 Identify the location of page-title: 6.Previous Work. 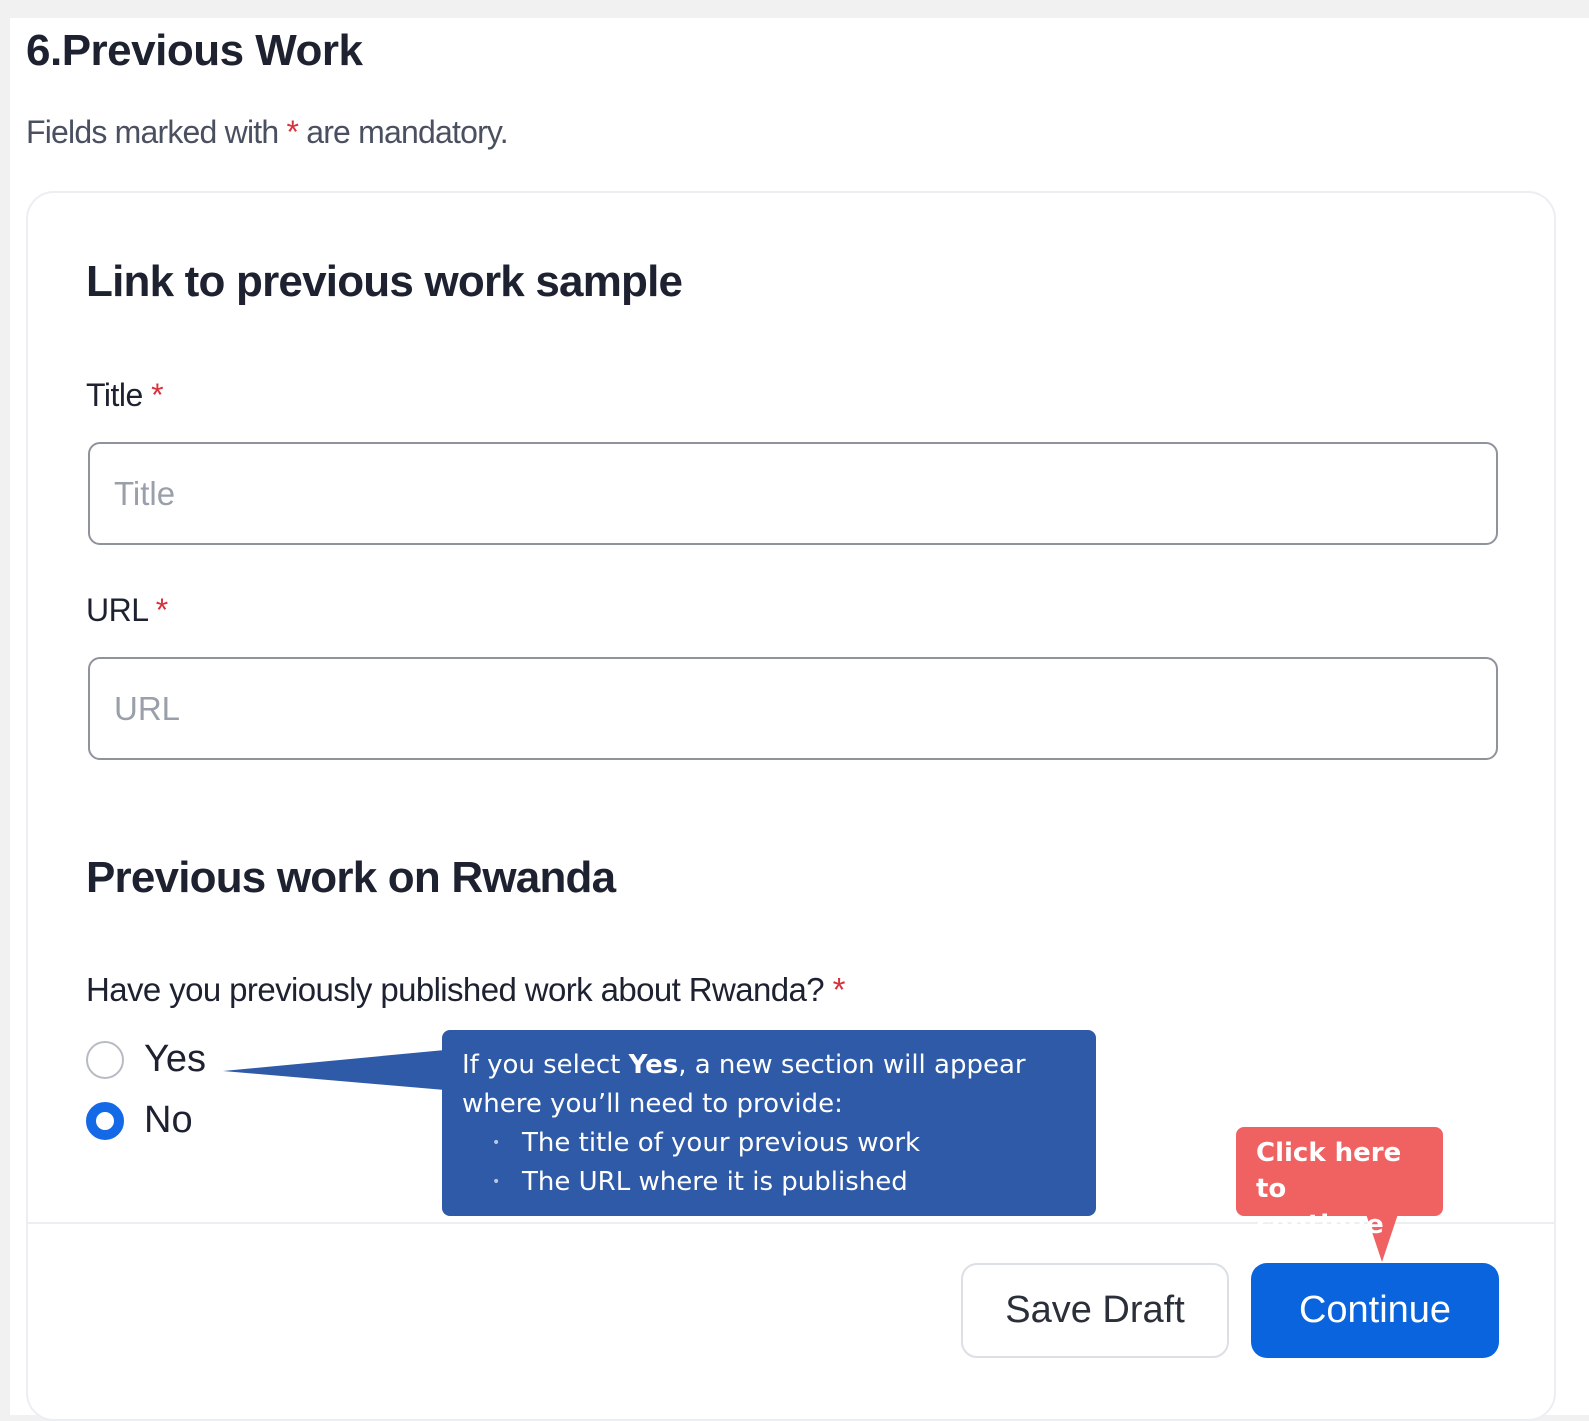
(194, 50).